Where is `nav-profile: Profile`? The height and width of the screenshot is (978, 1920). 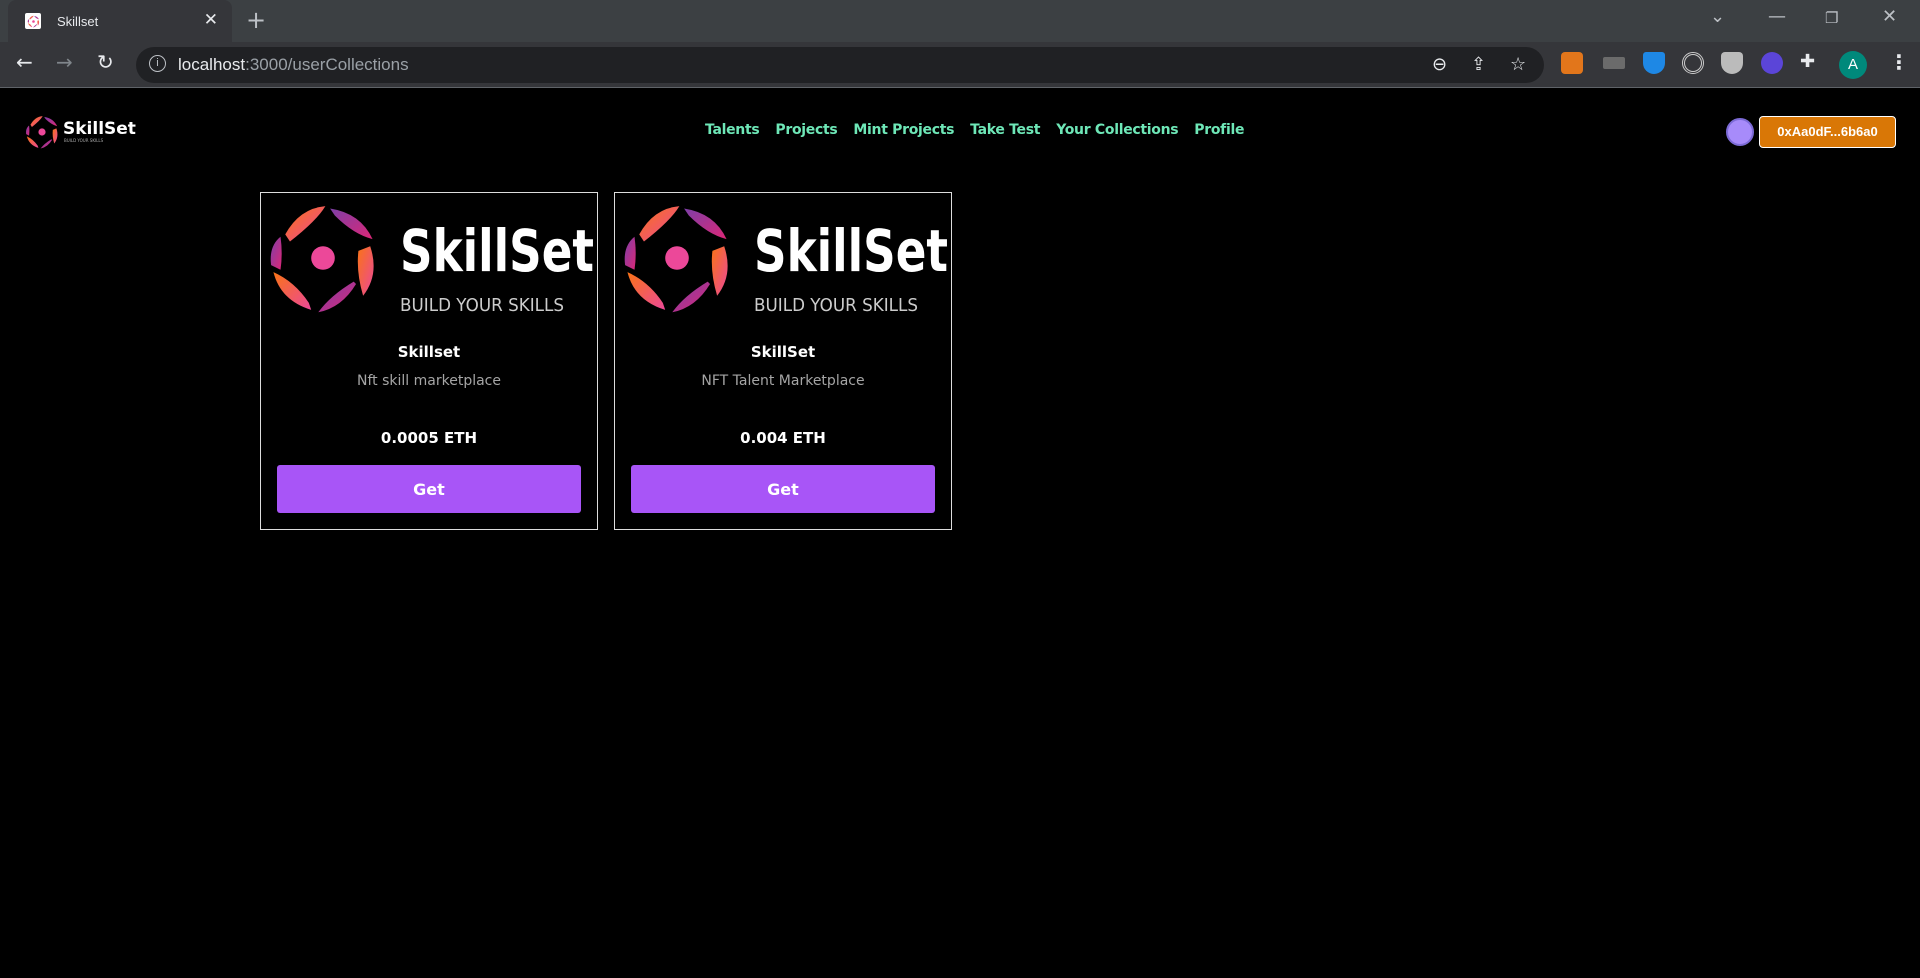
nav-profile: Profile is located at coordinates (1219, 130).